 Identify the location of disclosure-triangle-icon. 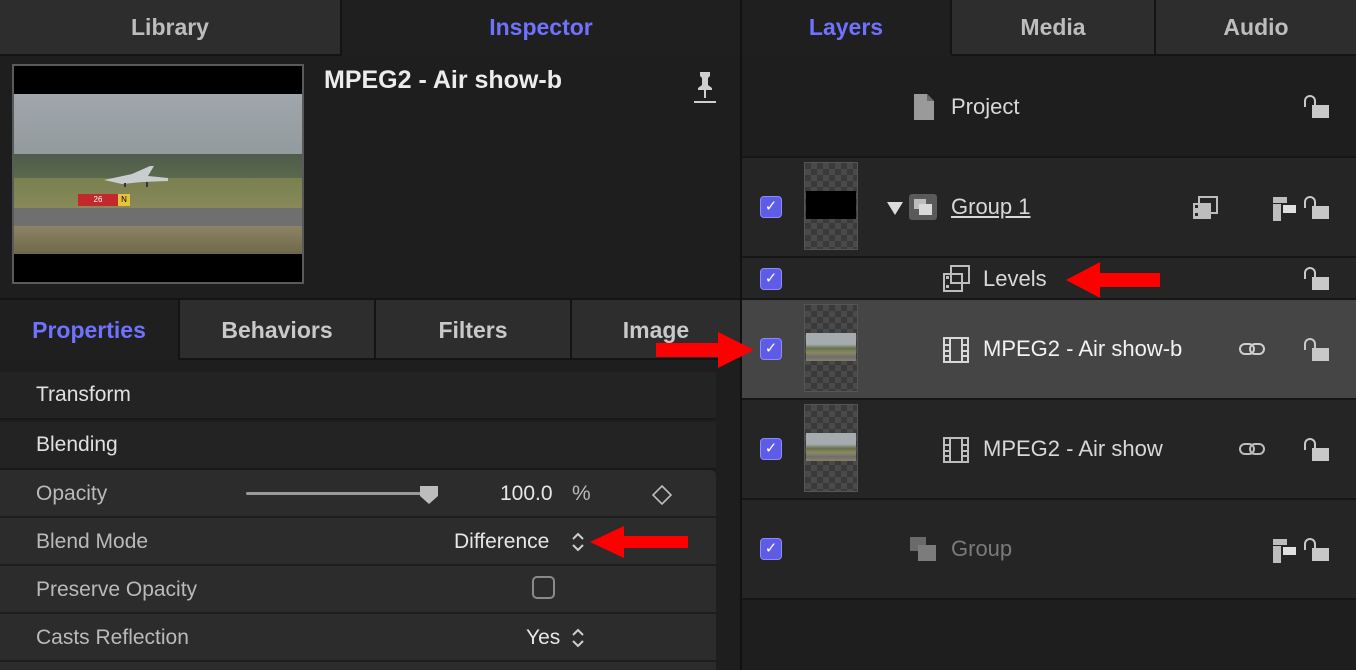
(895, 208).